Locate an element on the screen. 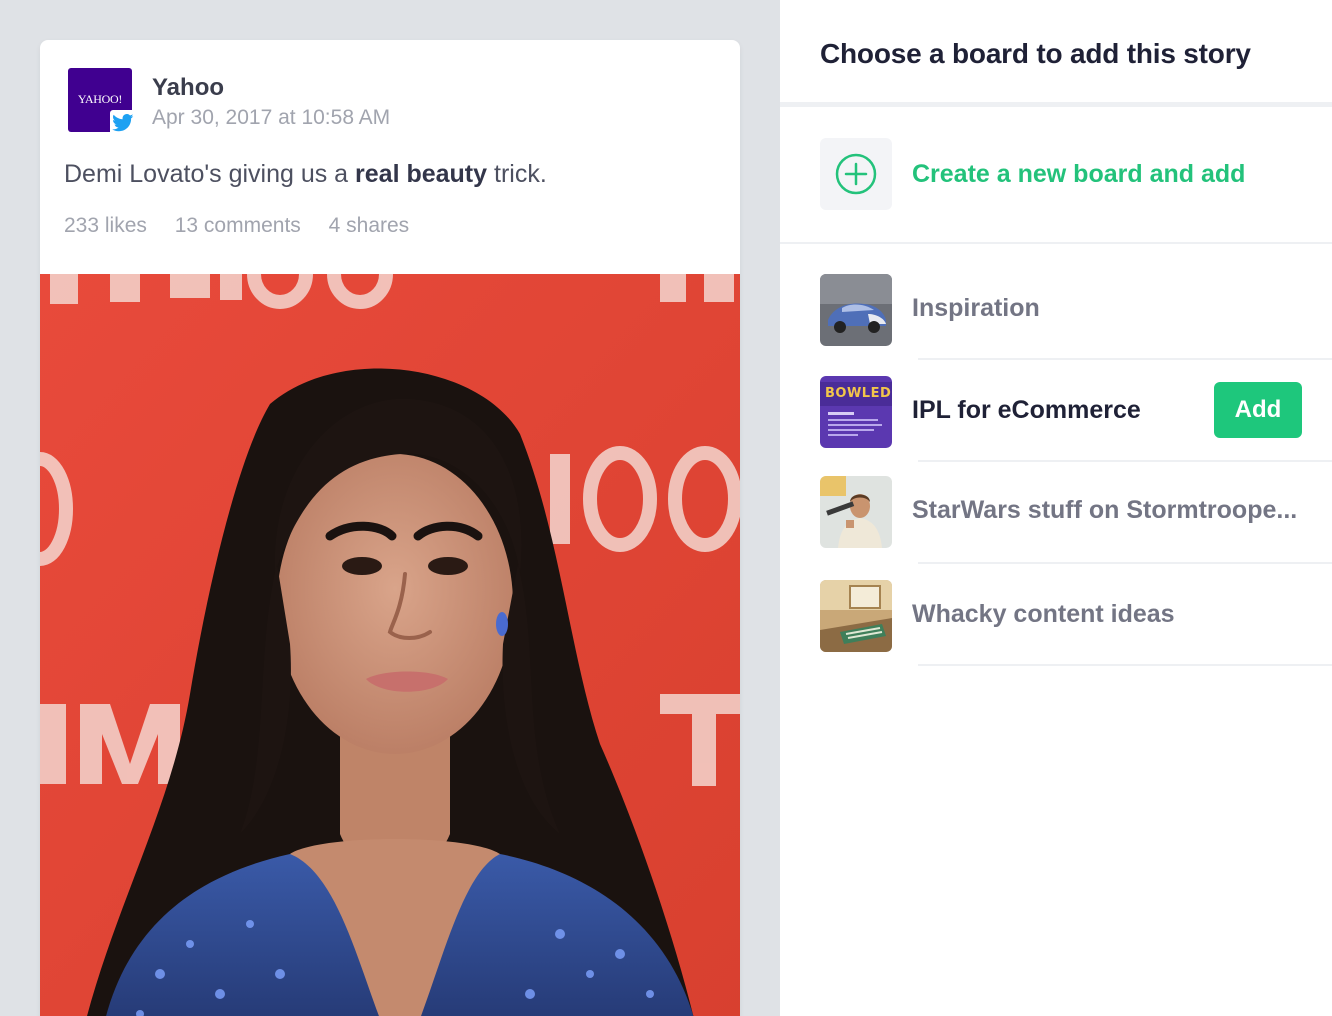 The width and height of the screenshot is (1332, 1016). shares-count: 4 shares is located at coordinates (369, 225).